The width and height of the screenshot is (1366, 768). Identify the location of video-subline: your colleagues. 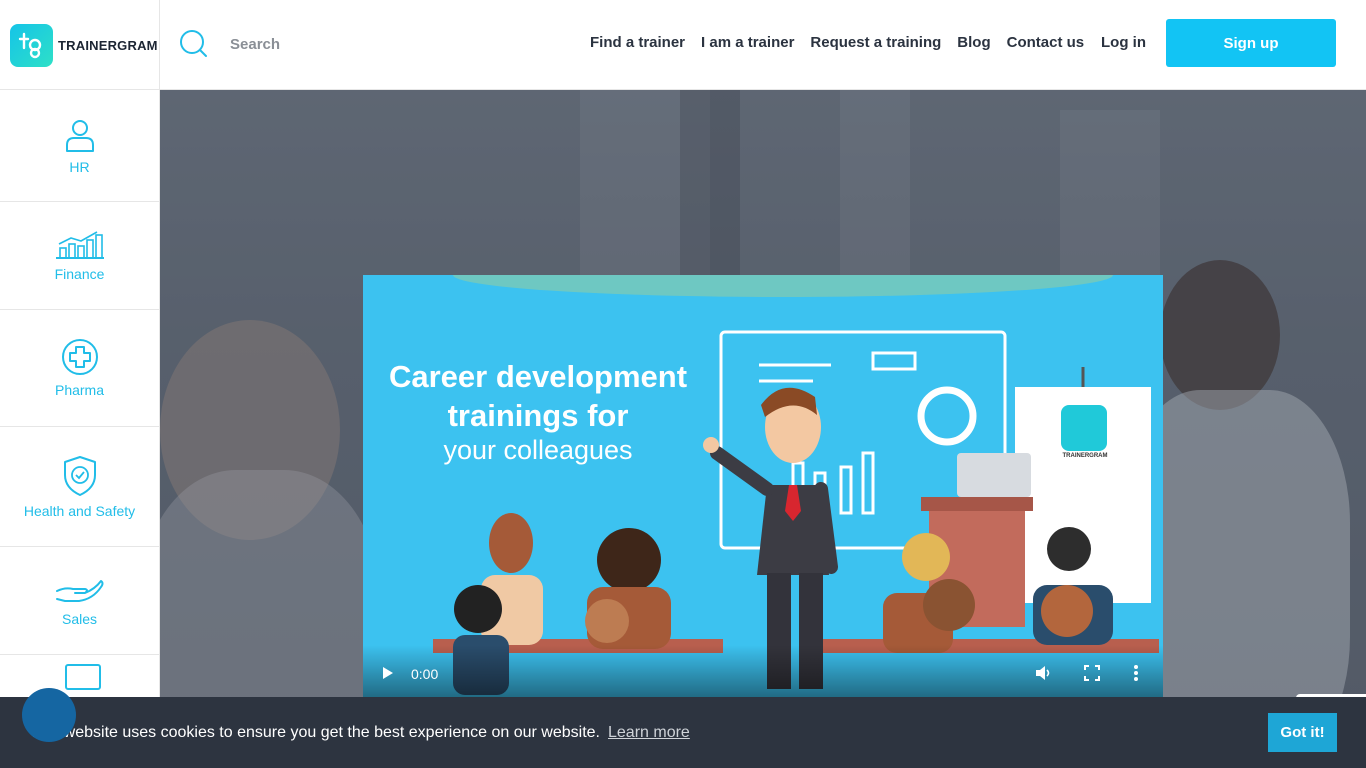
(538, 450).